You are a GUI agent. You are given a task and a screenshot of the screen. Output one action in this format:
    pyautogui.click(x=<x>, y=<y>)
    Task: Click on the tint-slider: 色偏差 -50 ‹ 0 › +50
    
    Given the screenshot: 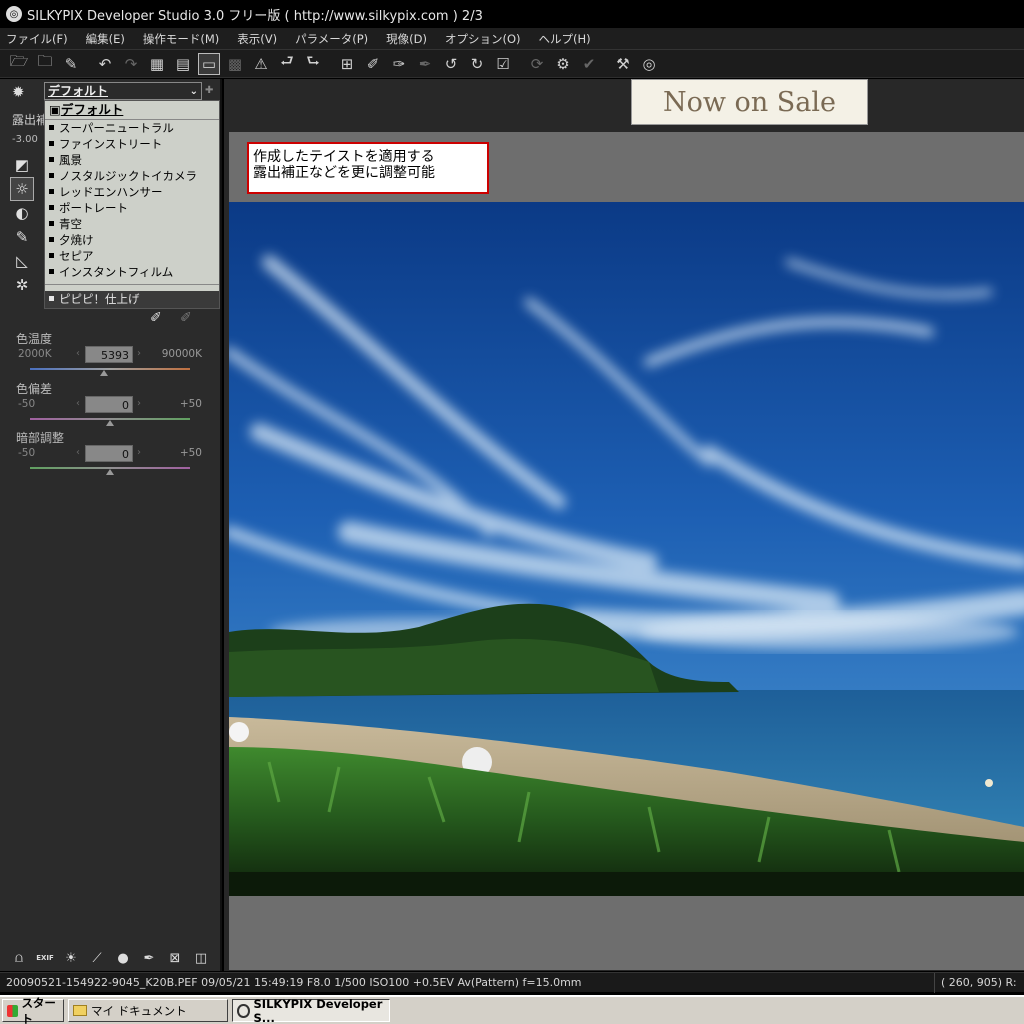 What is the action you would take?
    pyautogui.click(x=111, y=403)
    